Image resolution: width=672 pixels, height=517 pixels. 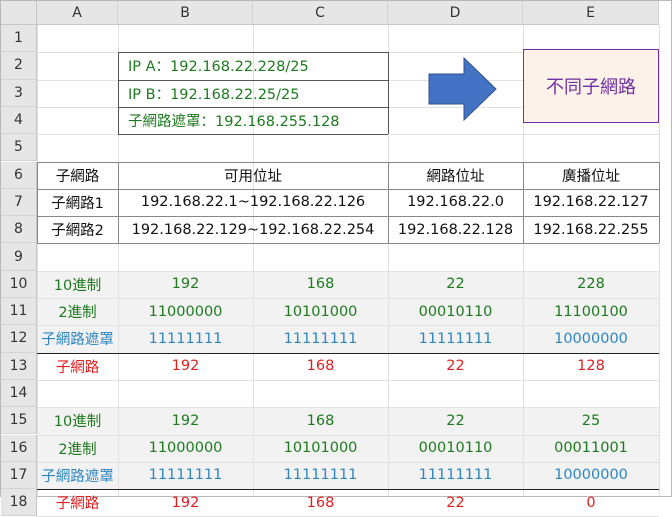 What do you see at coordinates (455, 176) in the screenshot?
I see `table-header-cell: 網路位址` at bounding box center [455, 176].